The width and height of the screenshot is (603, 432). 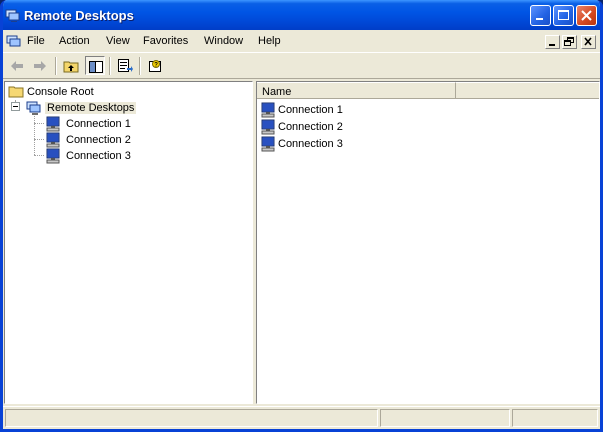 I want to click on status-bar, so click(x=301, y=417).